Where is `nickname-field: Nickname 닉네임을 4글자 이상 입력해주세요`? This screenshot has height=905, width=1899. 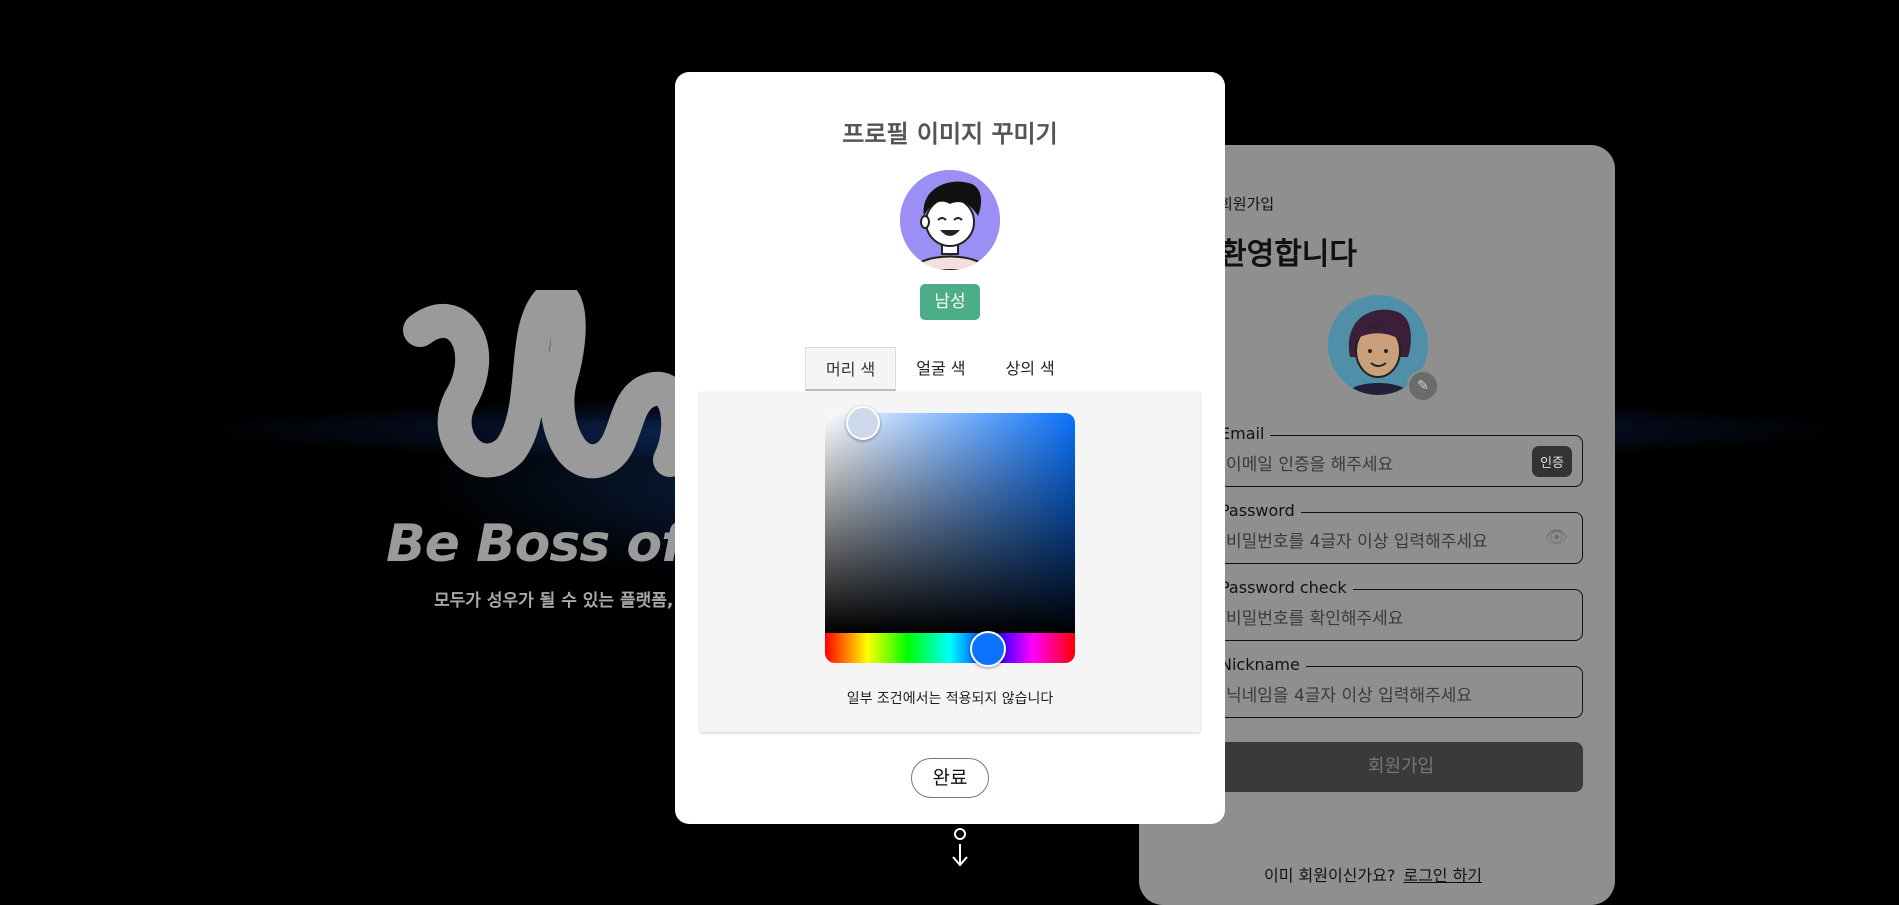
nickname-field: Nickname 닉네임을 4글자 이상 입력해주세요 is located at coordinates (1401, 686).